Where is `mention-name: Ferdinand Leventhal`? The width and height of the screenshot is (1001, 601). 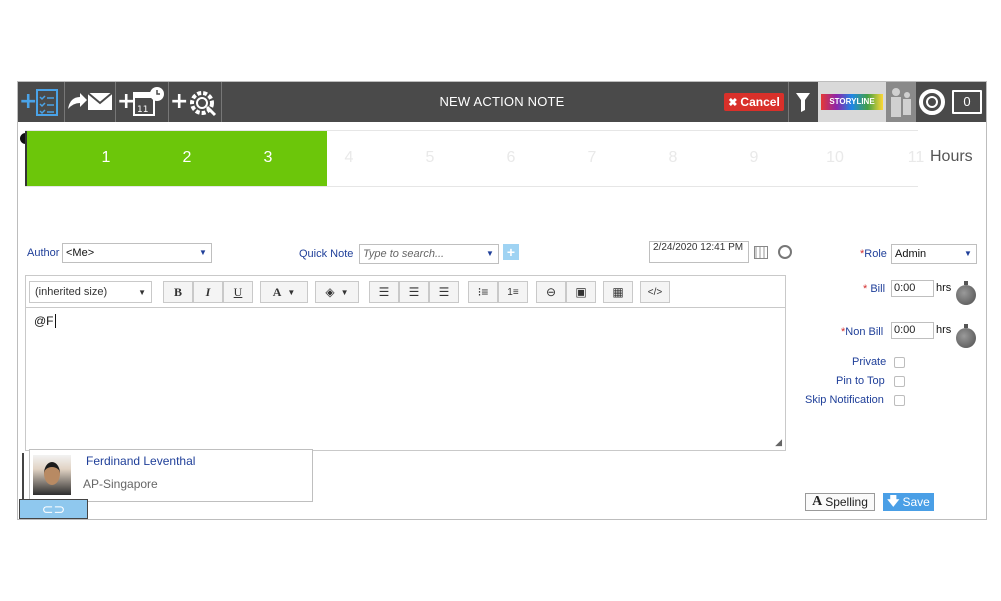 mention-name: Ferdinand Leventhal is located at coordinates (141, 461).